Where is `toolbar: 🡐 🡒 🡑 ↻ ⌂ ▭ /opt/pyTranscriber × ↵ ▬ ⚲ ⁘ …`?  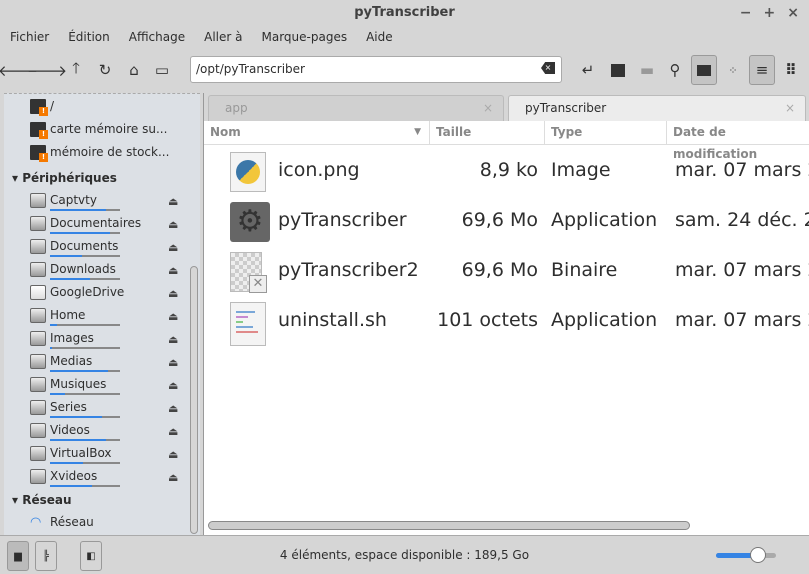 toolbar: 🡐 🡒 🡑 ↻ ⌂ ▭ /opt/pyTranscriber × ↵ ▬ ⚲ ⁘ … is located at coordinates (404, 70).